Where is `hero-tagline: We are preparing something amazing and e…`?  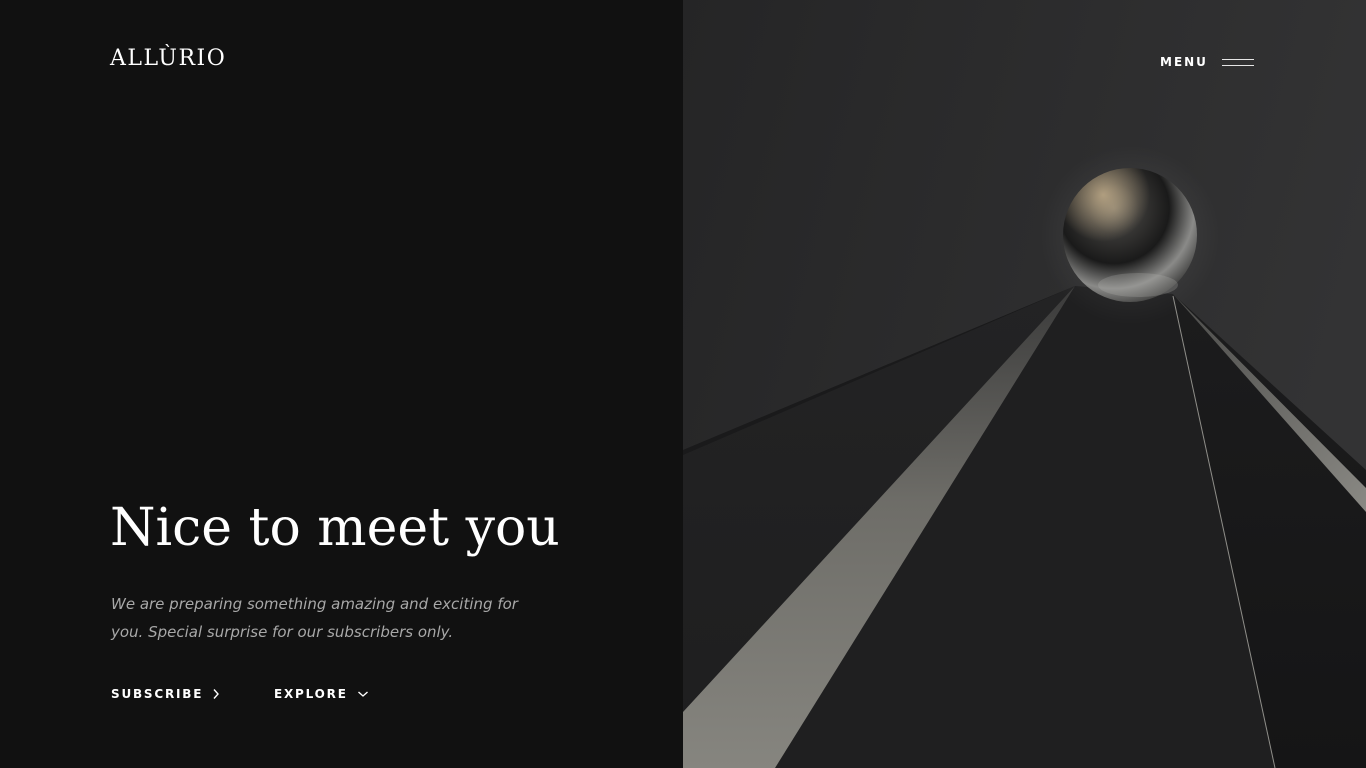
hero-tagline: We are preparing something amazing and e… is located at coordinates (314, 618).